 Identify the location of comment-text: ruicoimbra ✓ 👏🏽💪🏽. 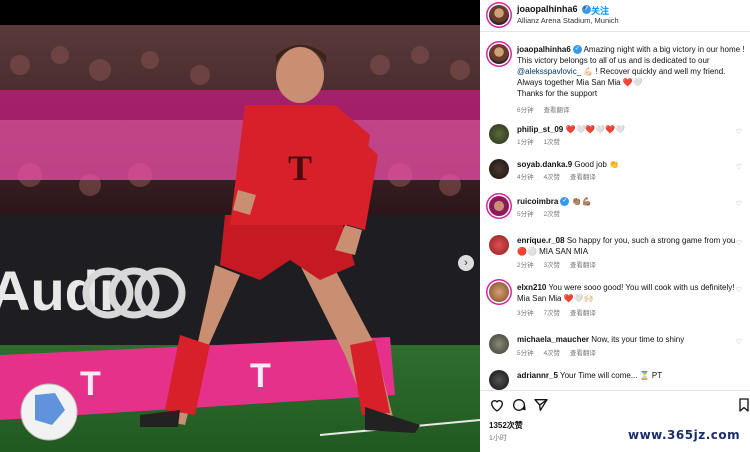
(631, 201).